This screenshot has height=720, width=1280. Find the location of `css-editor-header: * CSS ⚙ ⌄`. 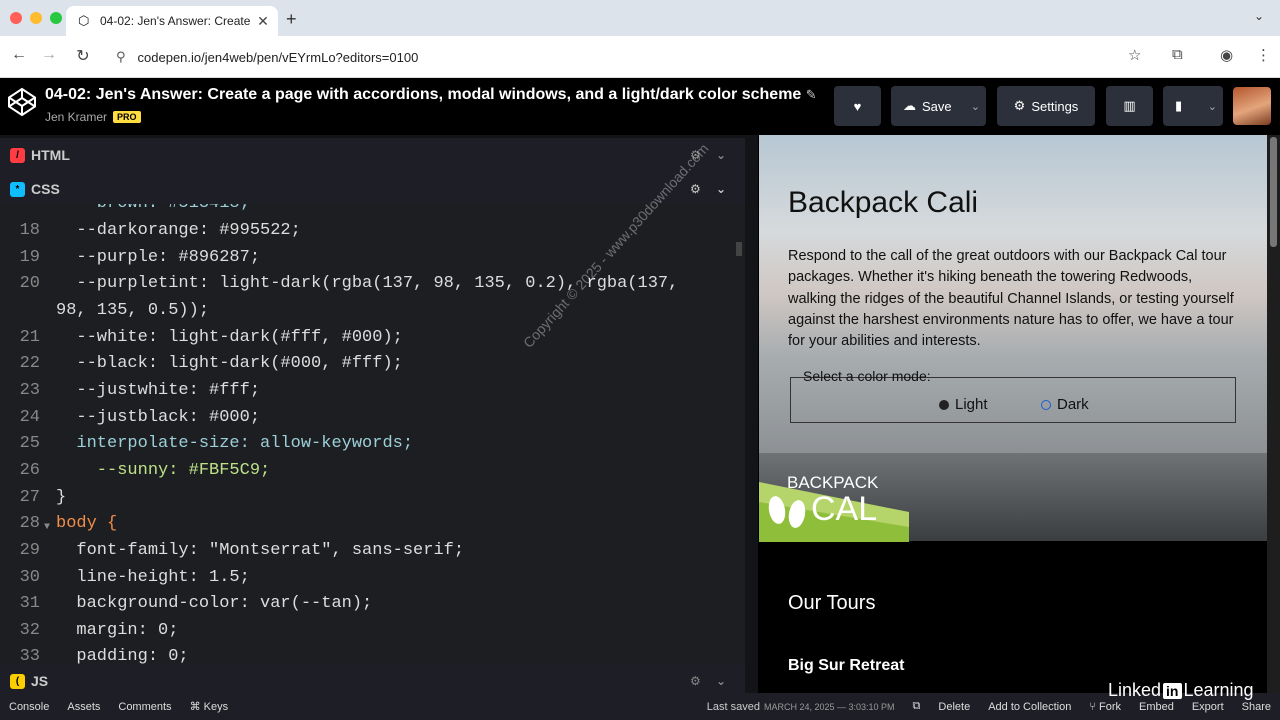

css-editor-header: * CSS ⚙ ⌄ is located at coordinates (372, 189).